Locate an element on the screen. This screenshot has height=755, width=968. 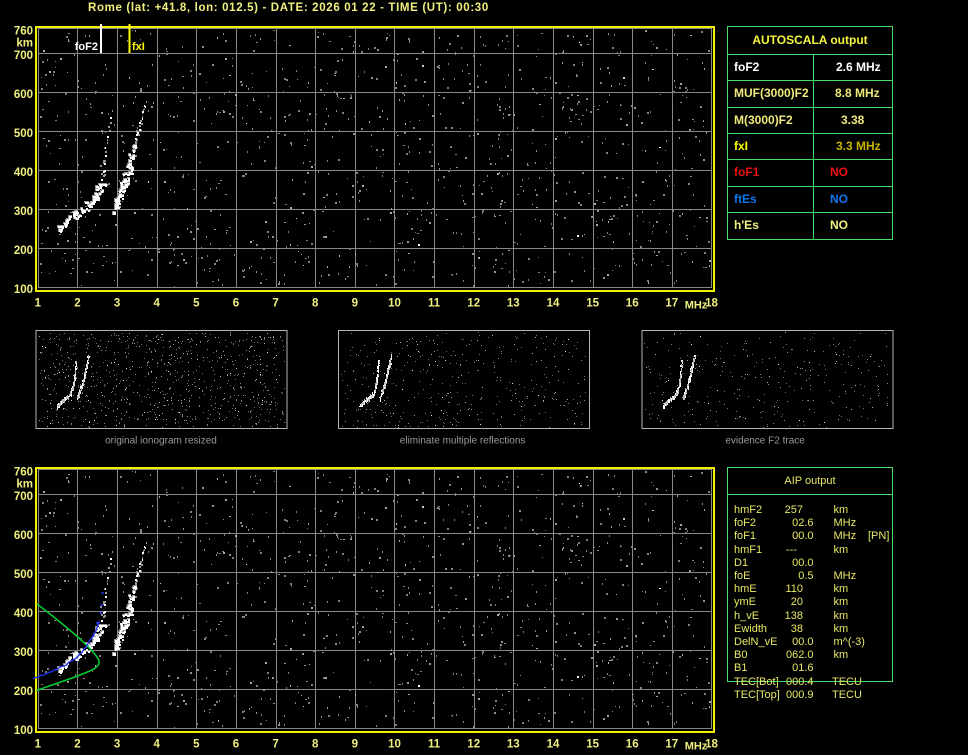
svg-text: evidence F2 trace is located at coordinates (765, 441).